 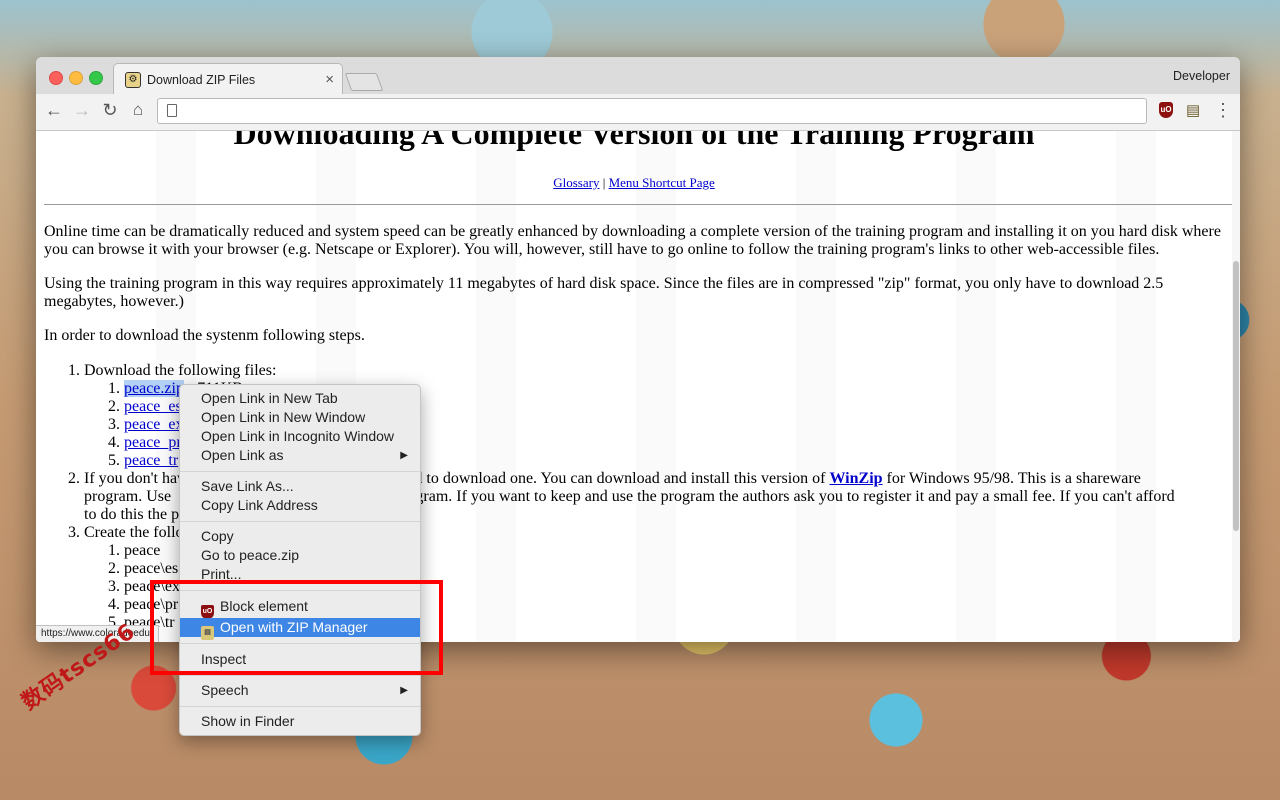 What do you see at coordinates (153, 406) in the screenshot?
I see `peace-es-link: peace_es` at bounding box center [153, 406].